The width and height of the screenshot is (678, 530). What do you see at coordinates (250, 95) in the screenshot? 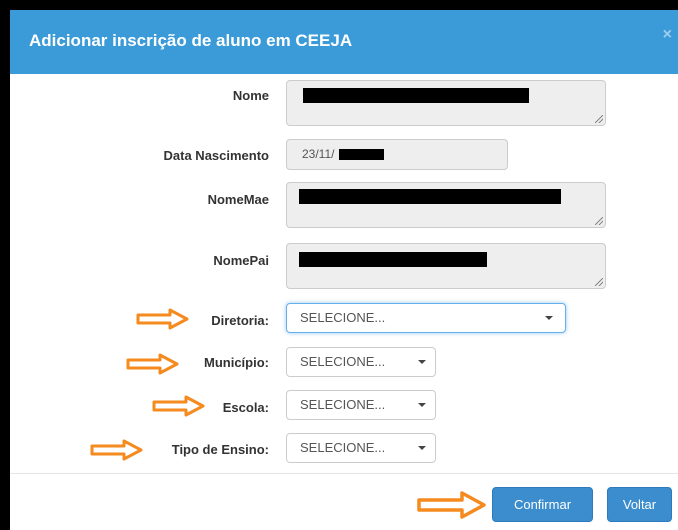
I see `nome-label: Nome` at bounding box center [250, 95].